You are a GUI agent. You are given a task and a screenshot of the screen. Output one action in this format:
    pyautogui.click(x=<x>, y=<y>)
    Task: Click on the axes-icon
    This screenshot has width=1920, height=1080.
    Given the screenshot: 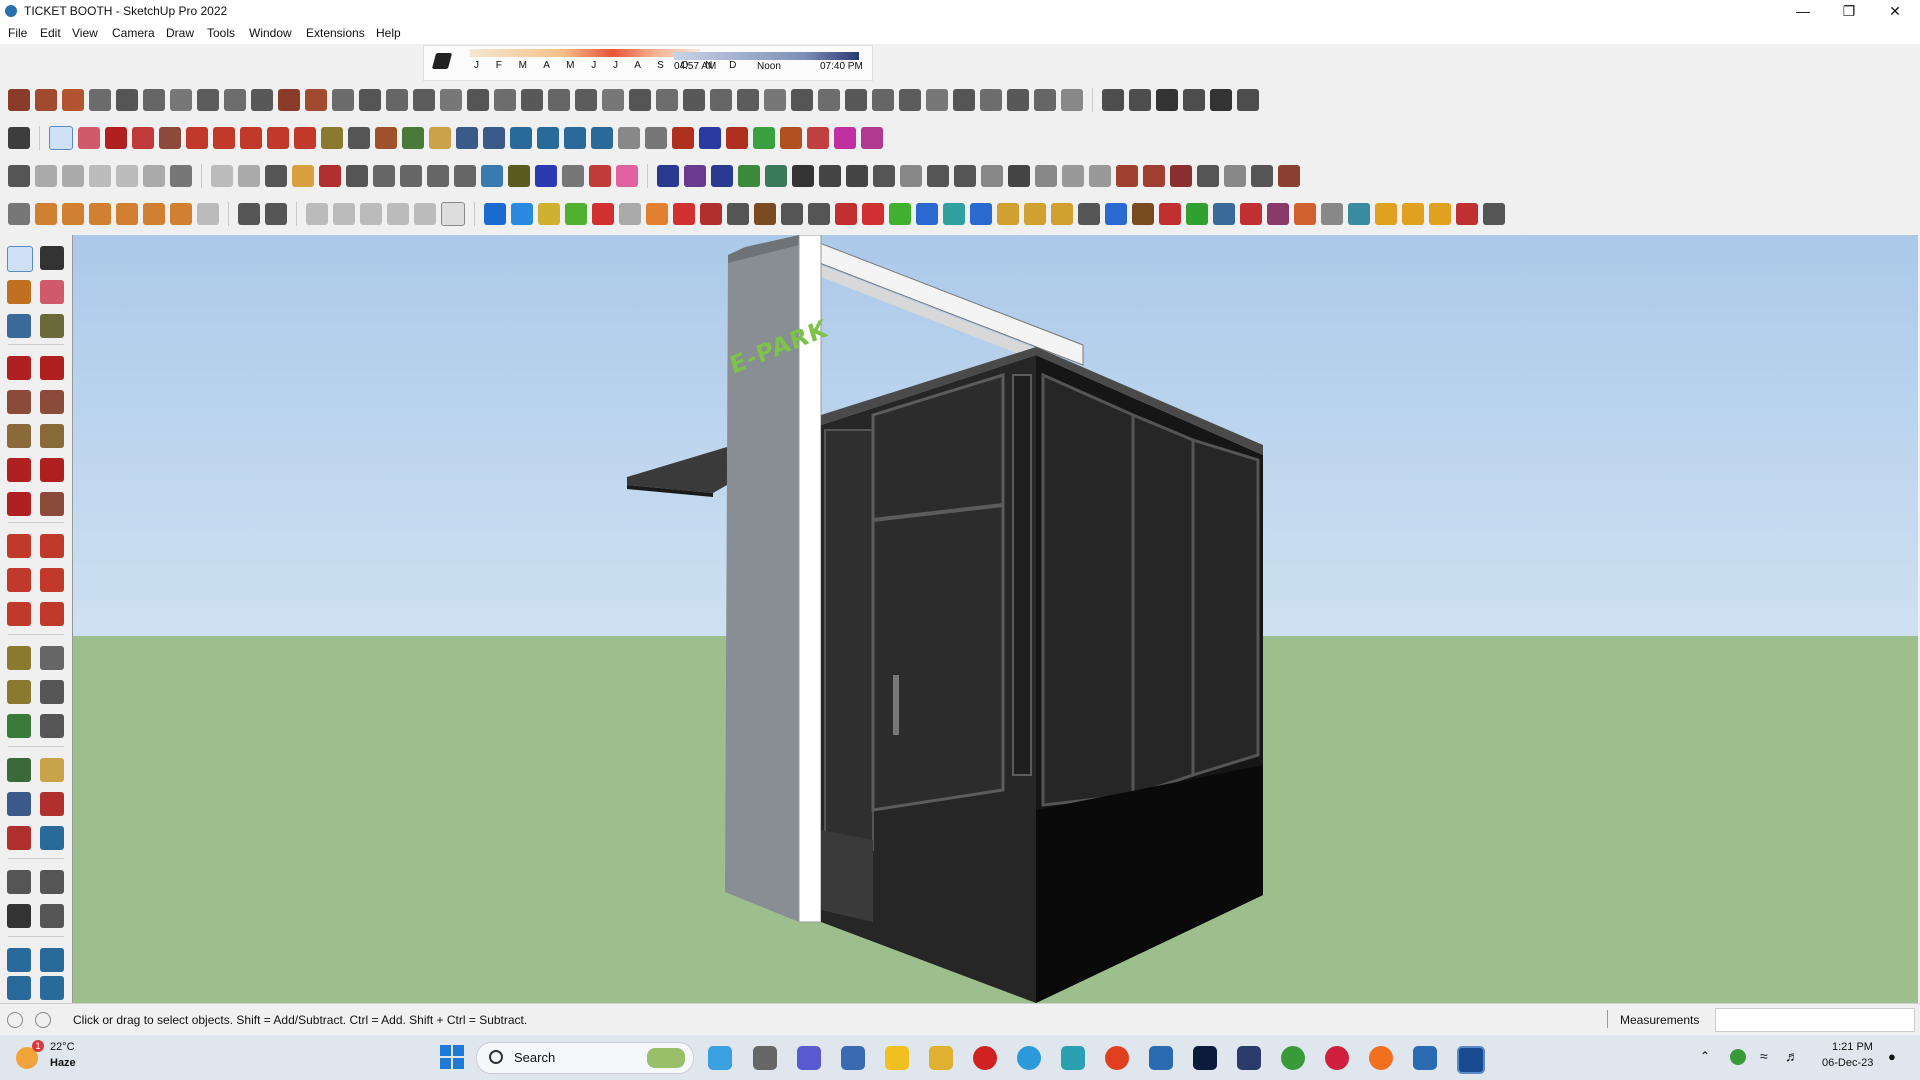 What is the action you would take?
    pyautogui.click(x=19, y=726)
    